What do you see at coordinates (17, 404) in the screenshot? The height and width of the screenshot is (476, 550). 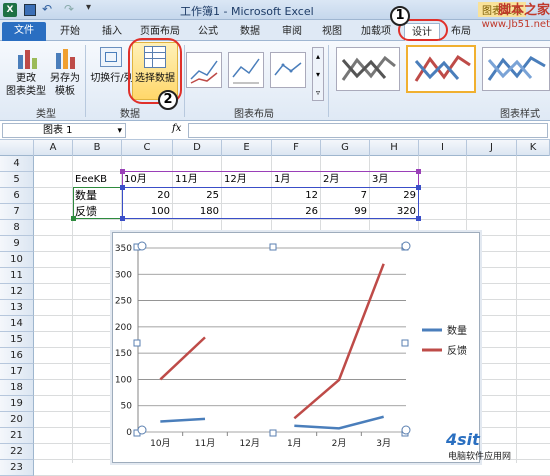 I see `row-header: 19` at bounding box center [17, 404].